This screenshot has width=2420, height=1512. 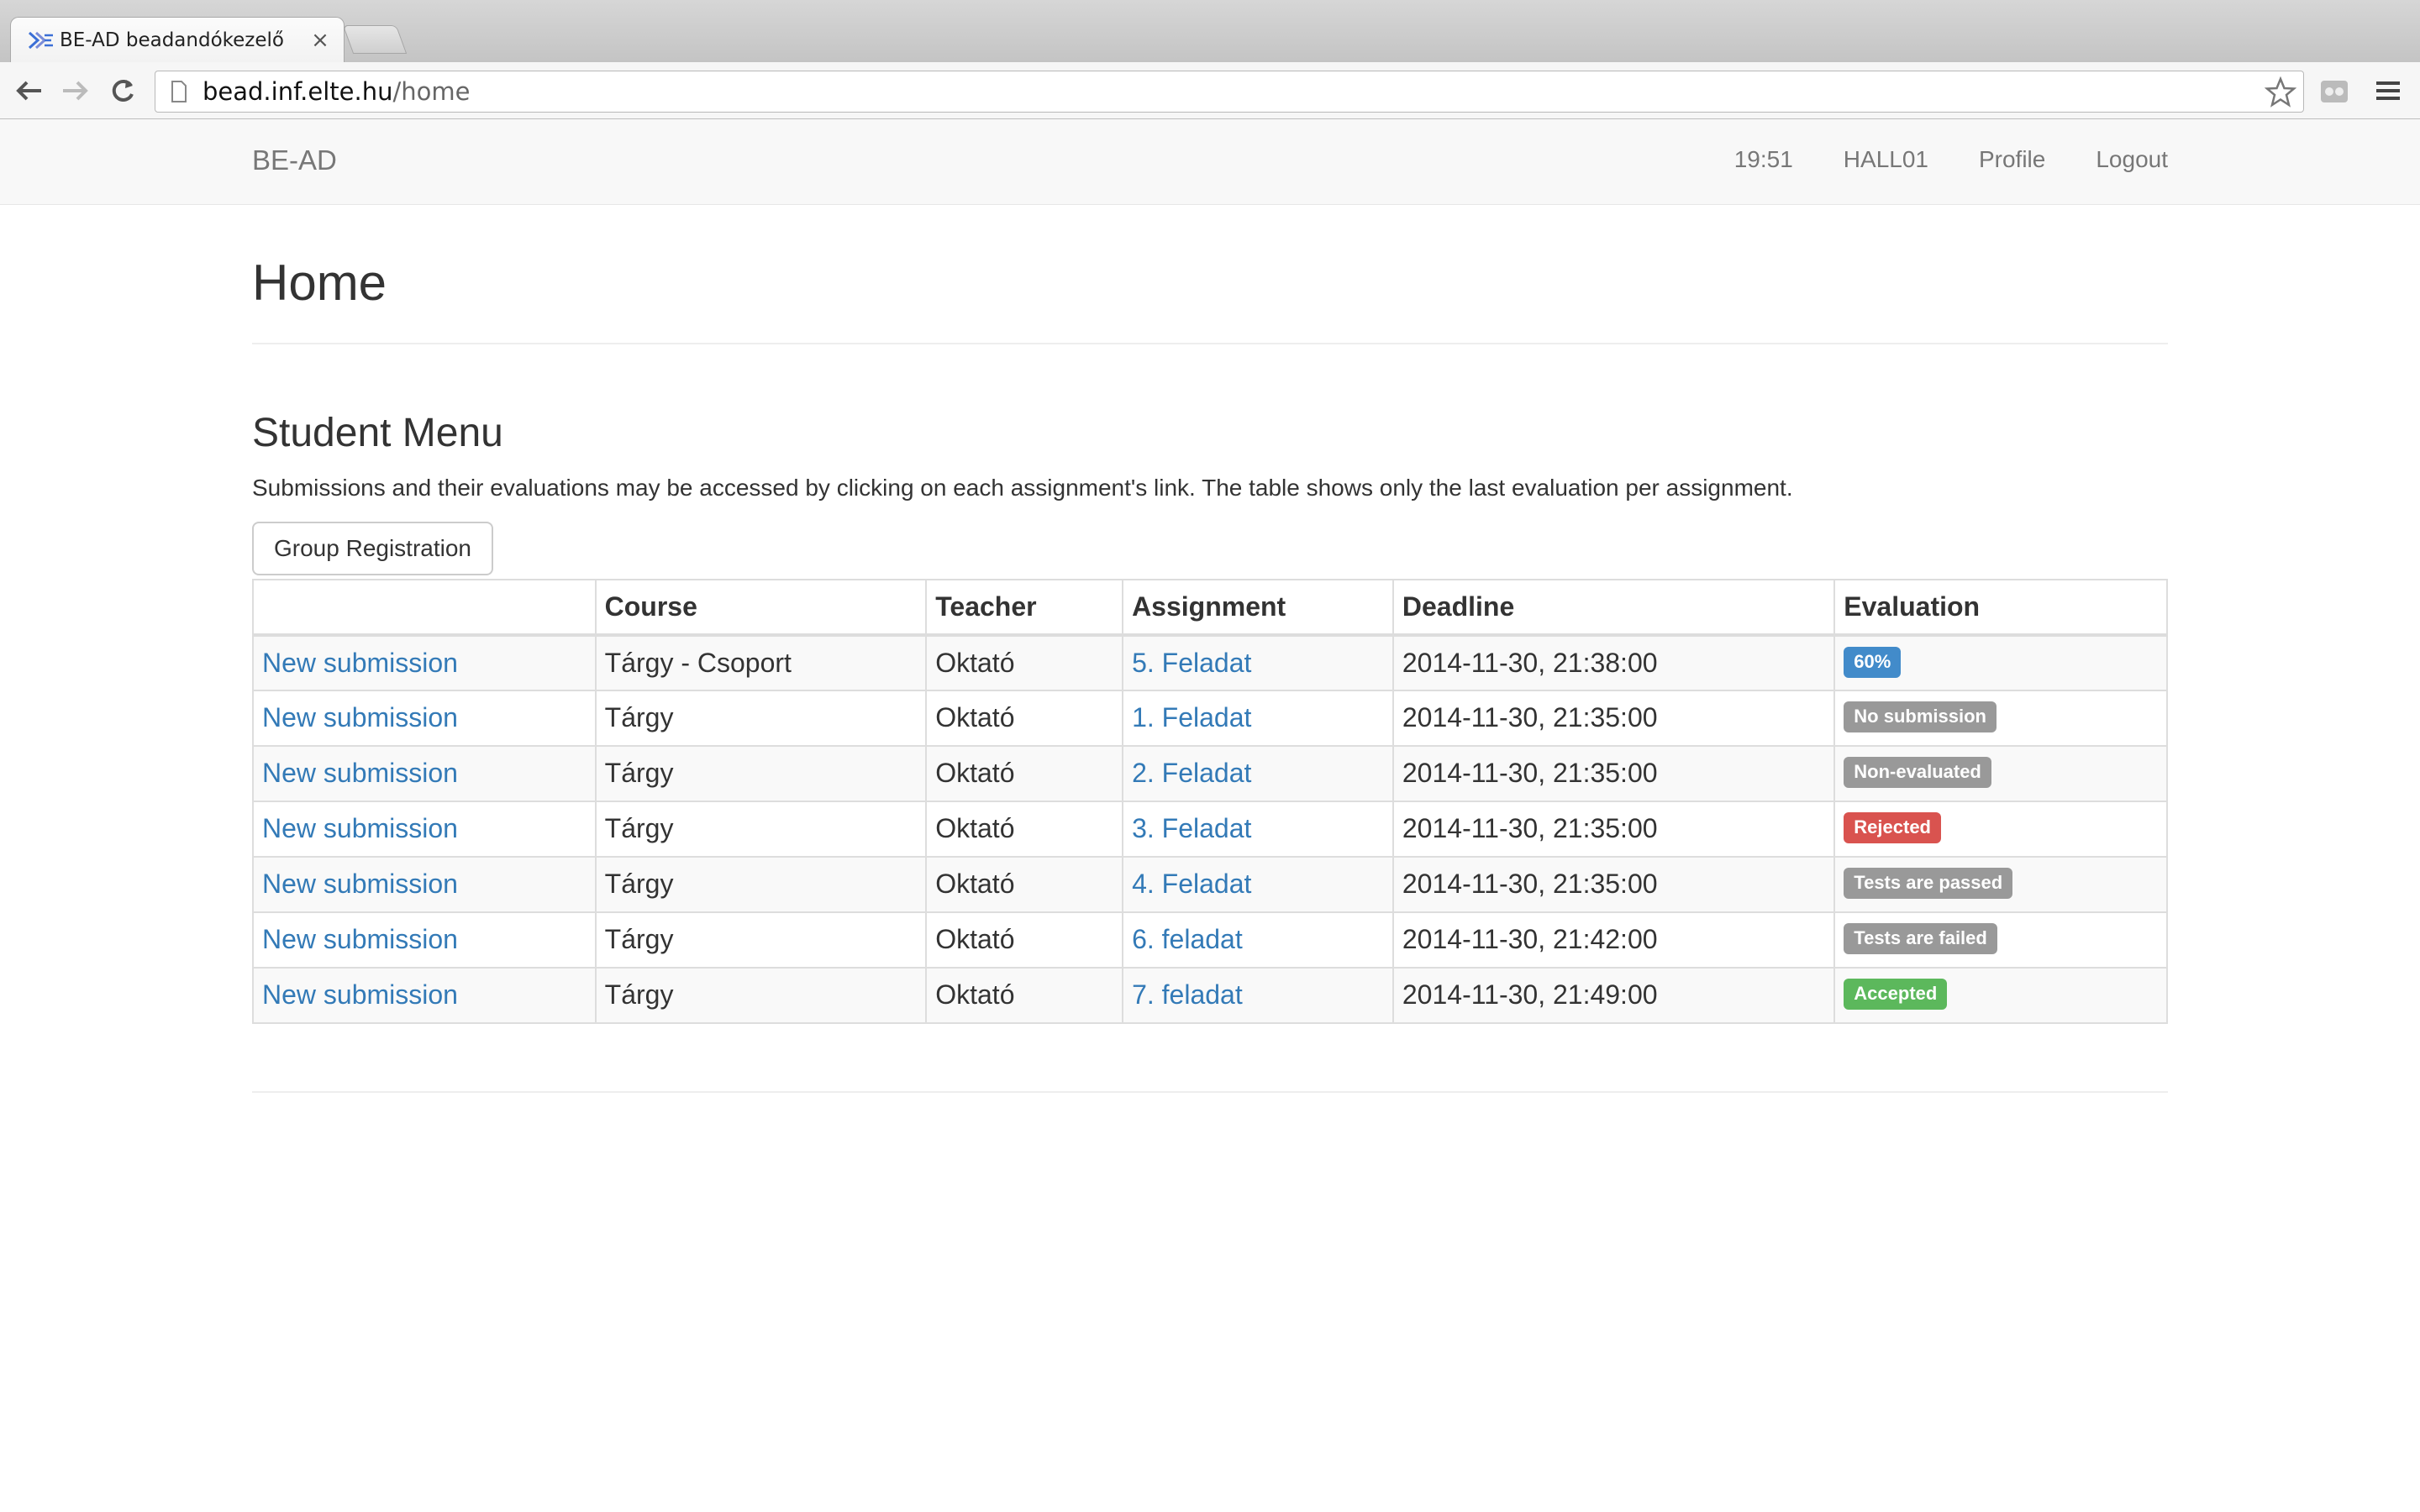 I want to click on header-deadline: Deadline, so click(x=1614, y=607).